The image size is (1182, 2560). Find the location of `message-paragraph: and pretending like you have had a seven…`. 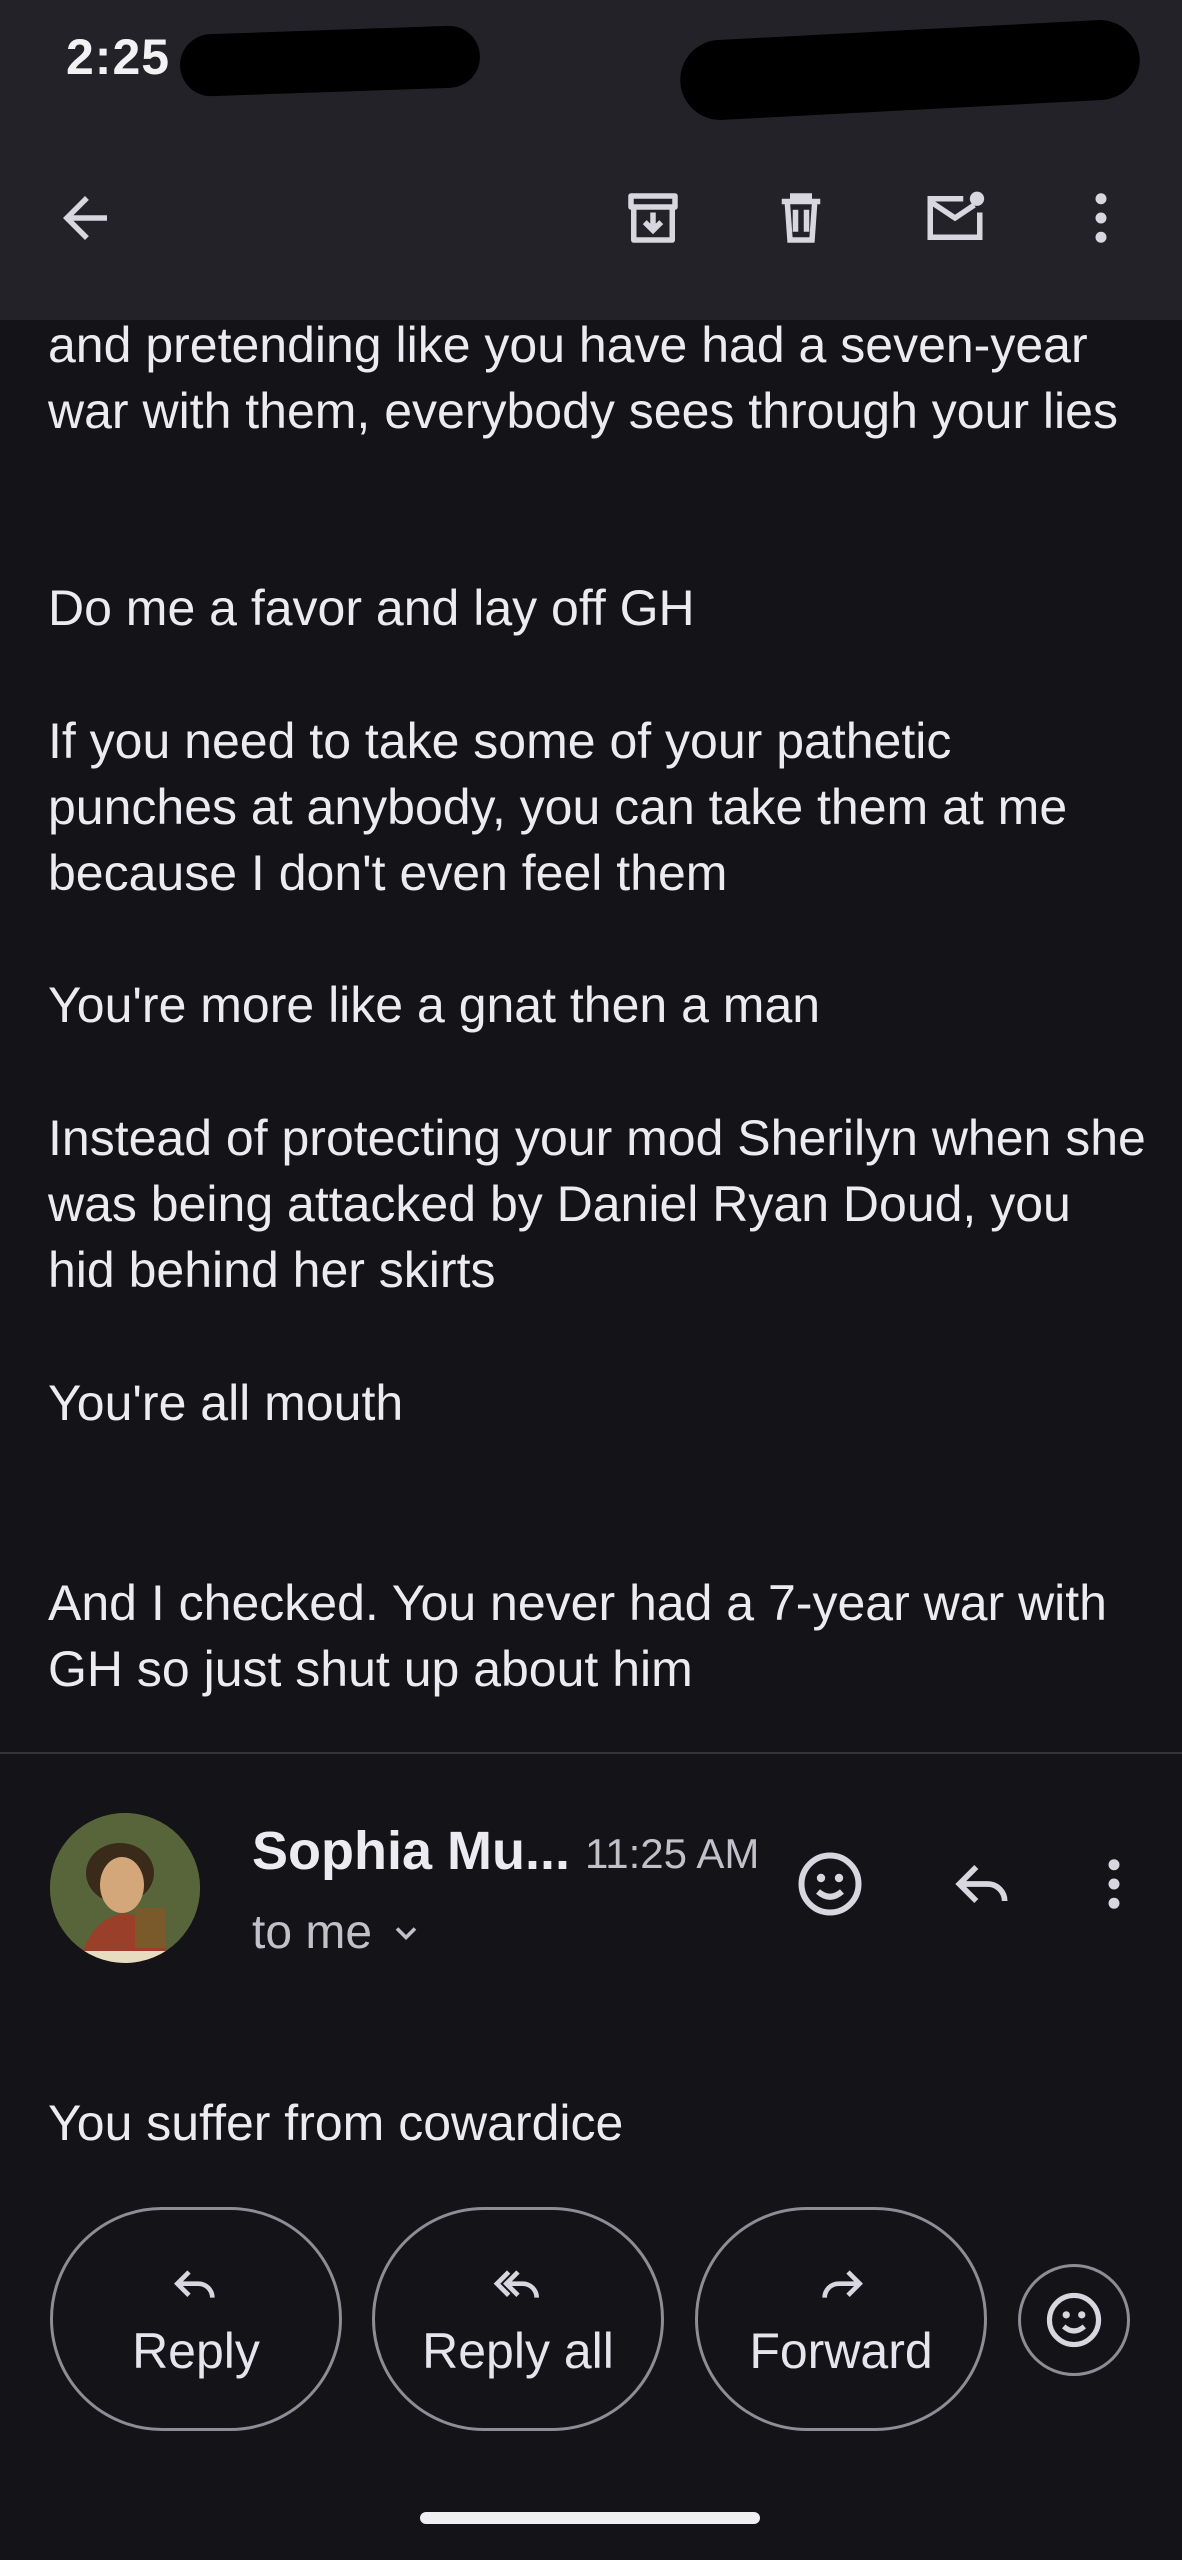

message-paragraph: and pretending like you have had a seven… is located at coordinates (583, 378).